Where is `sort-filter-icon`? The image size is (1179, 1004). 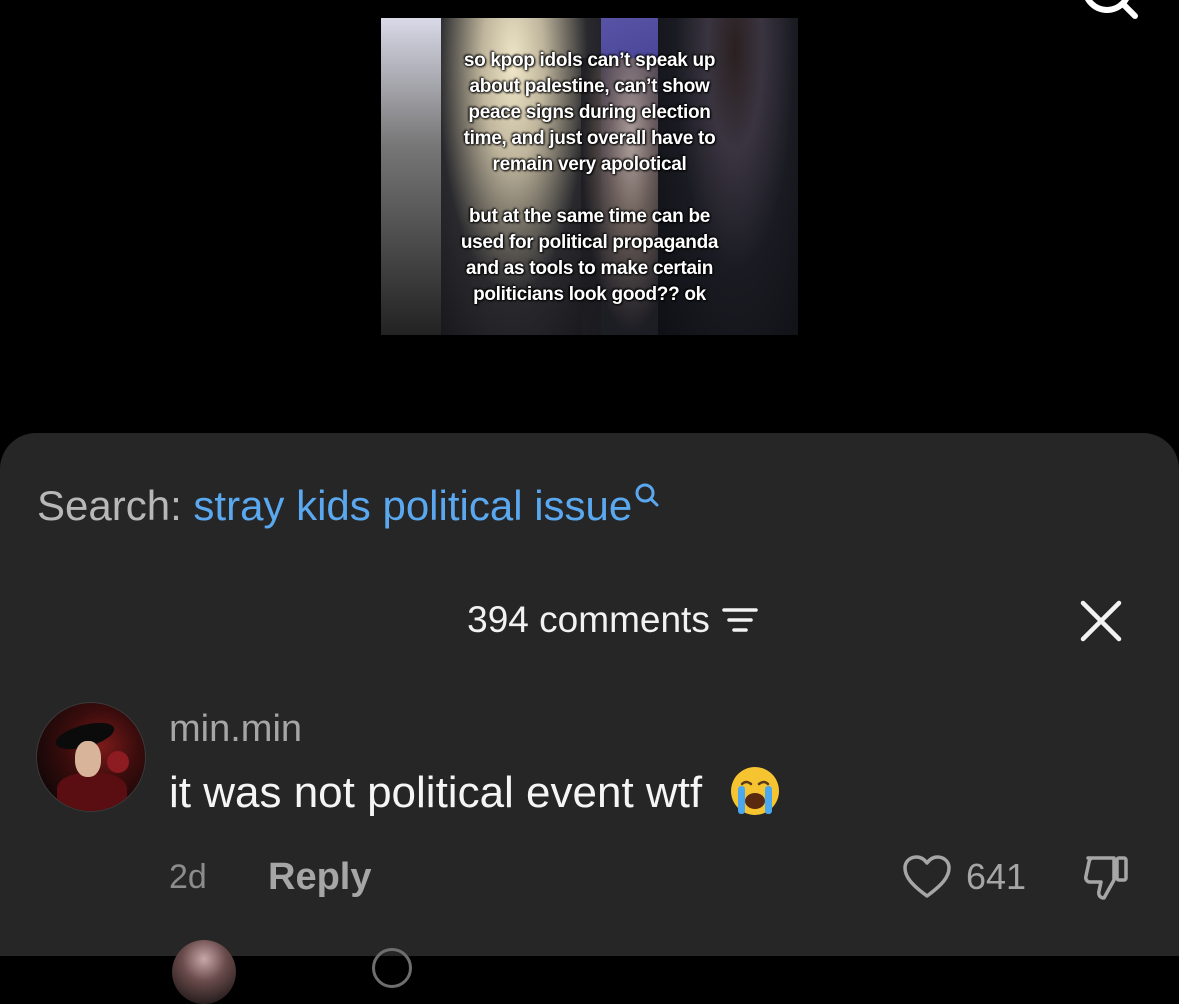 sort-filter-icon is located at coordinates (740, 620).